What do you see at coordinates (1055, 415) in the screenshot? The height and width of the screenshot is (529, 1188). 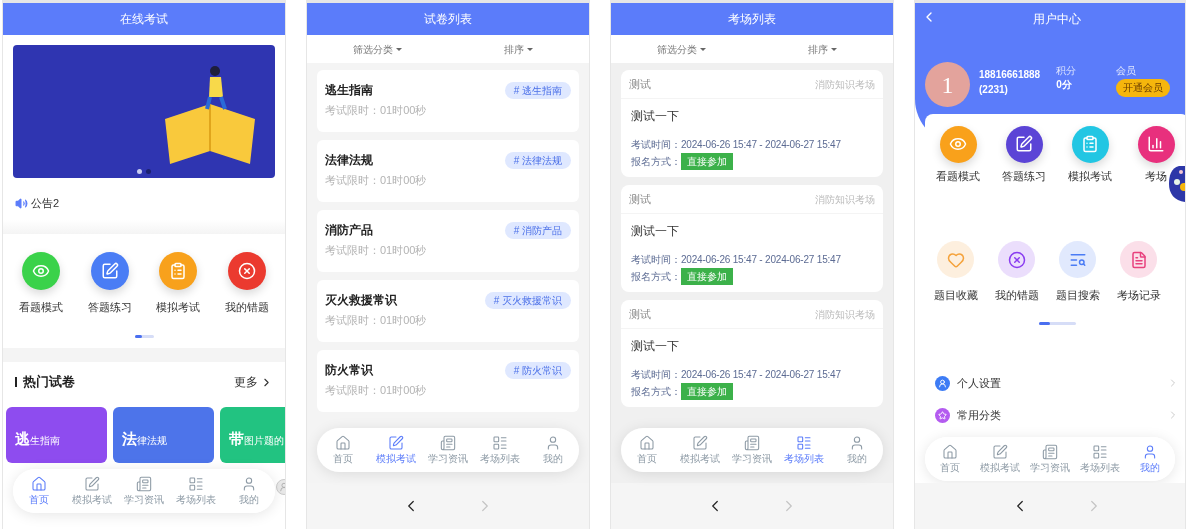 I see `menu-item: 常用分类` at bounding box center [1055, 415].